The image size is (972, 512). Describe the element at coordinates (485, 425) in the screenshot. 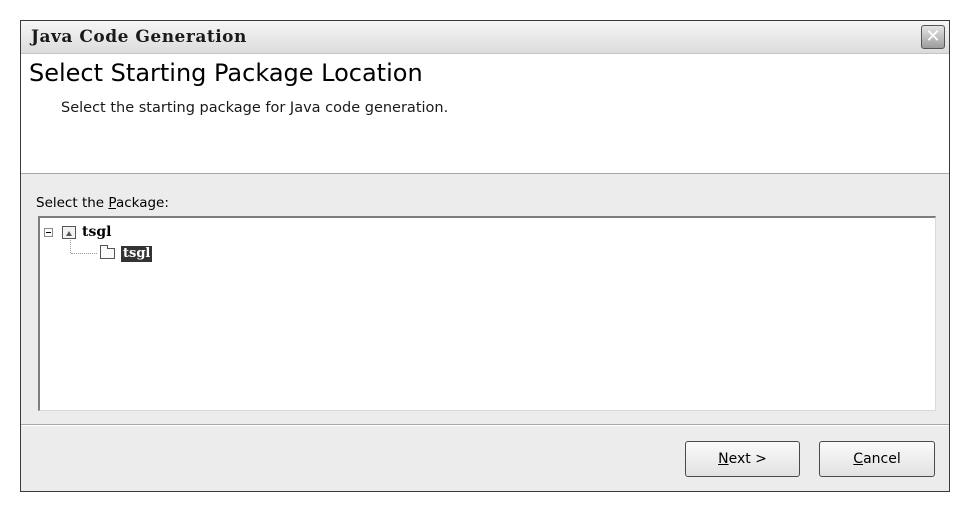

I see `footer-divider` at that location.